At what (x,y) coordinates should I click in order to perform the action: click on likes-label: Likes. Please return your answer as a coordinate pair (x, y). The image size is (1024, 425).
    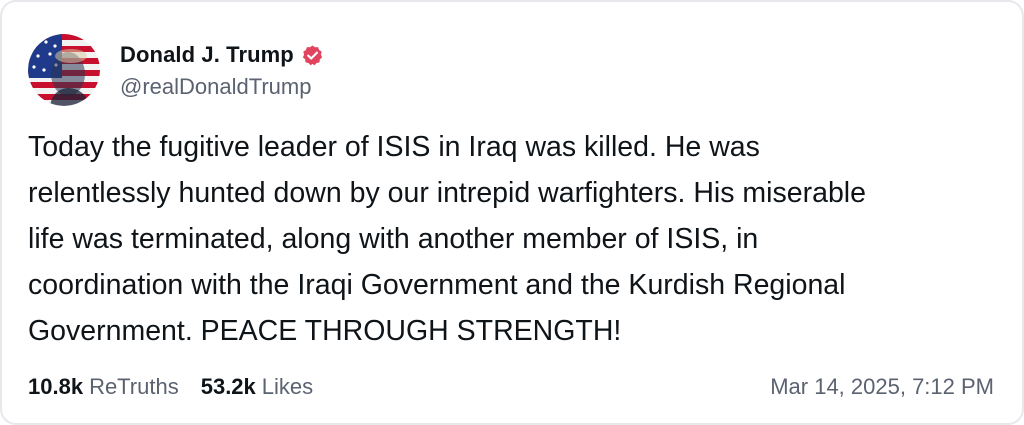
    Looking at the image, I should click on (287, 386).